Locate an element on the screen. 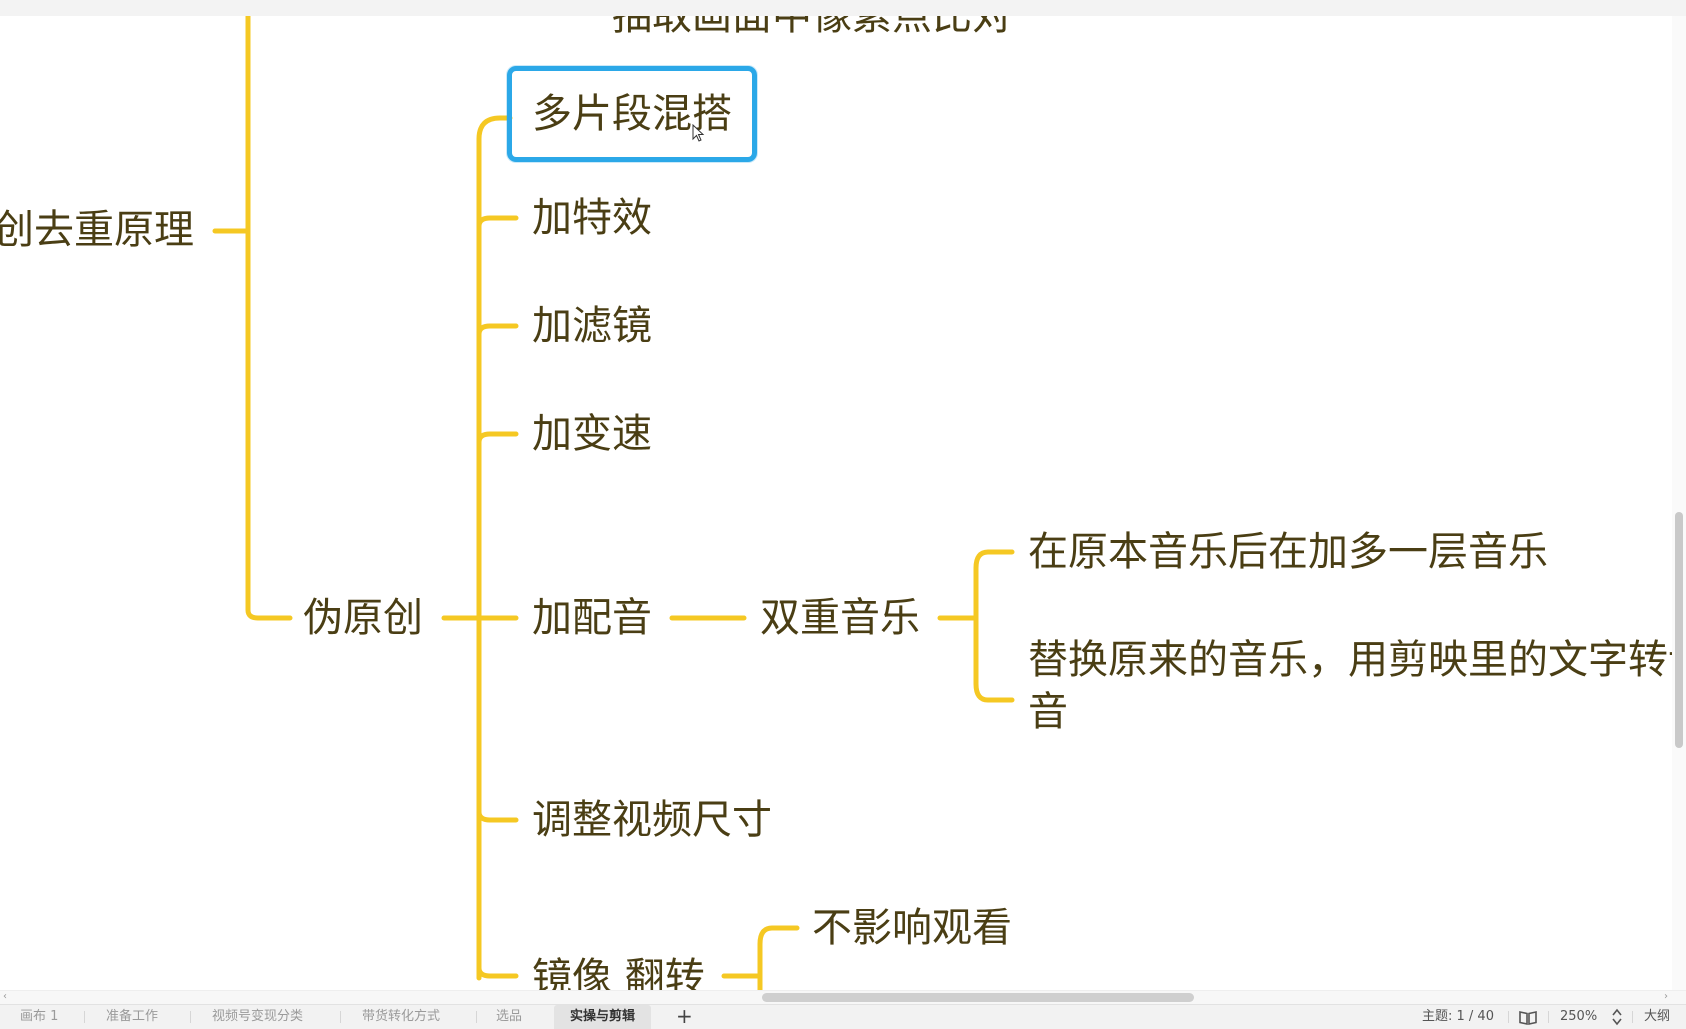  child-node-speed: 加变速 is located at coordinates (592, 434).